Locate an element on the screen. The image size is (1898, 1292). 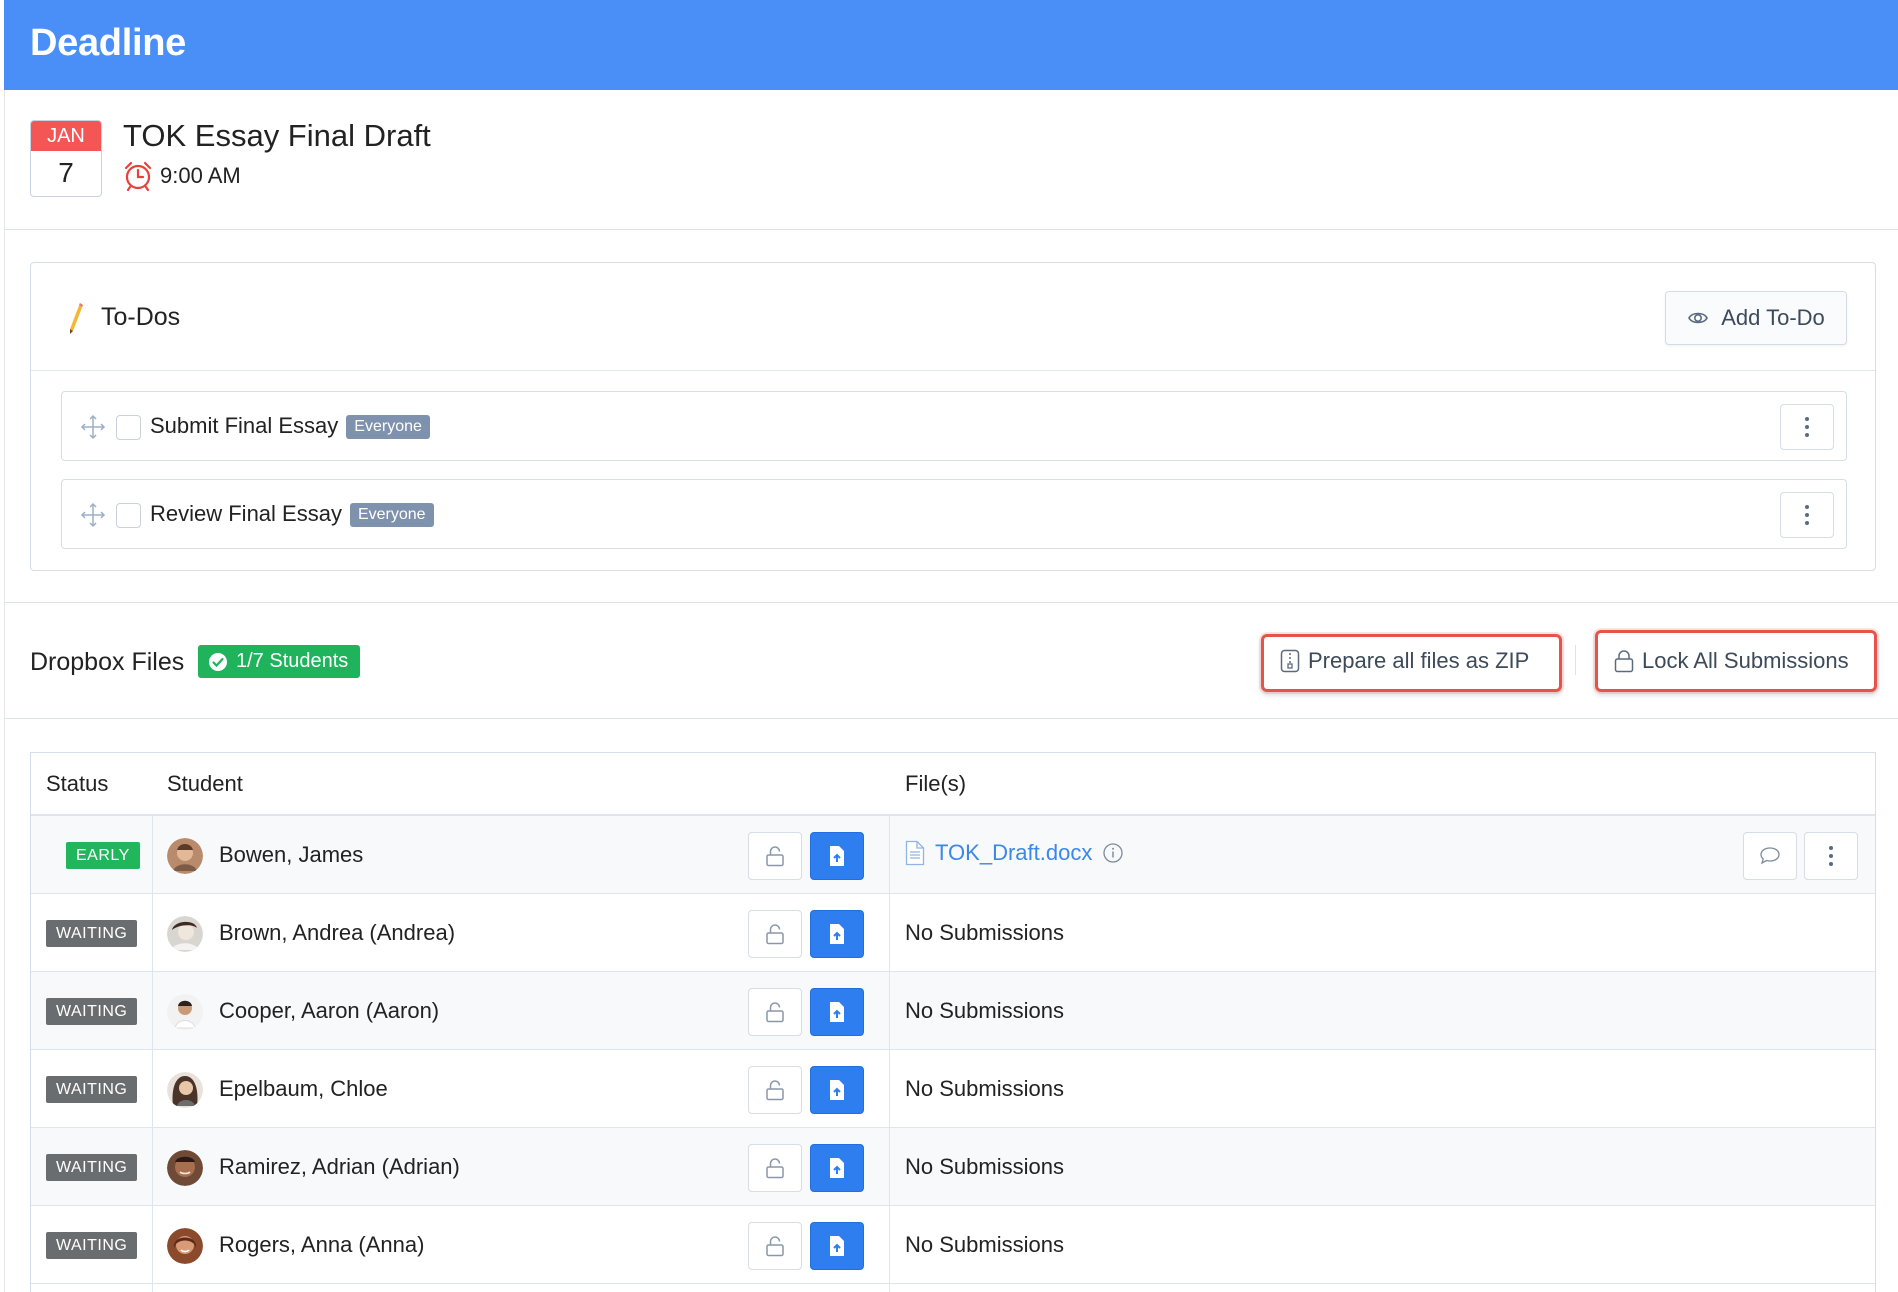
dropbox-title: Dropbox Files is located at coordinates (107, 662).